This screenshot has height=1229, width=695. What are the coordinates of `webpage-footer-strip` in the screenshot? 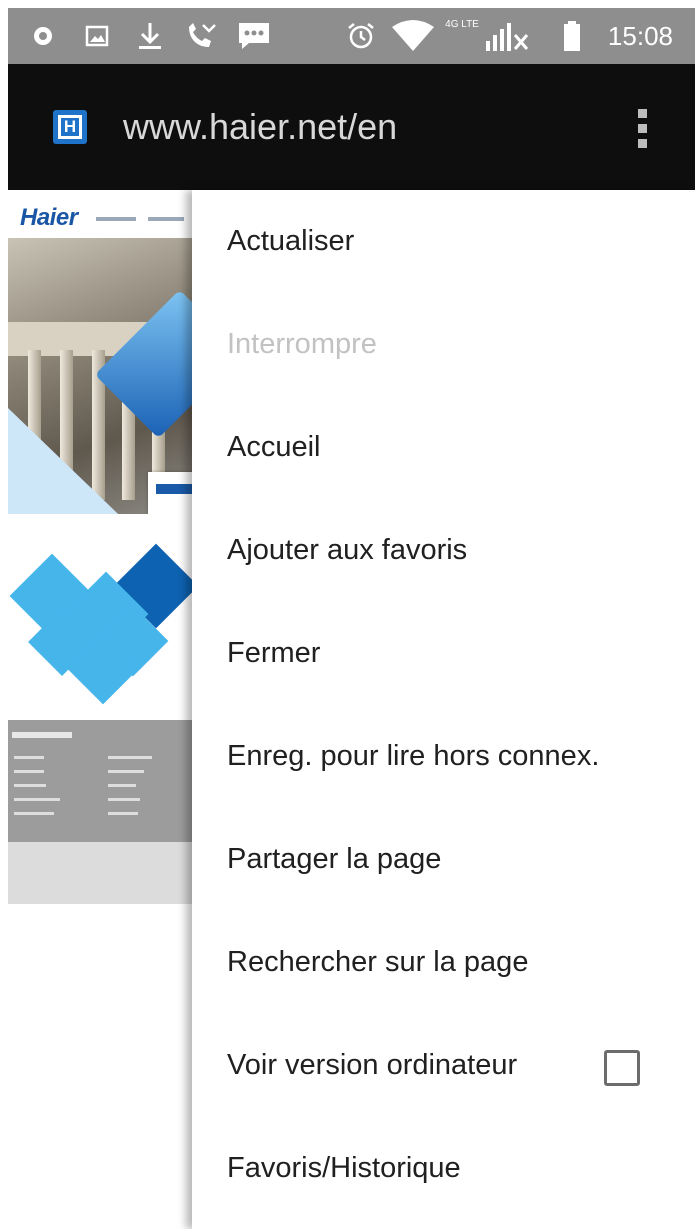 It's located at (100, 873).